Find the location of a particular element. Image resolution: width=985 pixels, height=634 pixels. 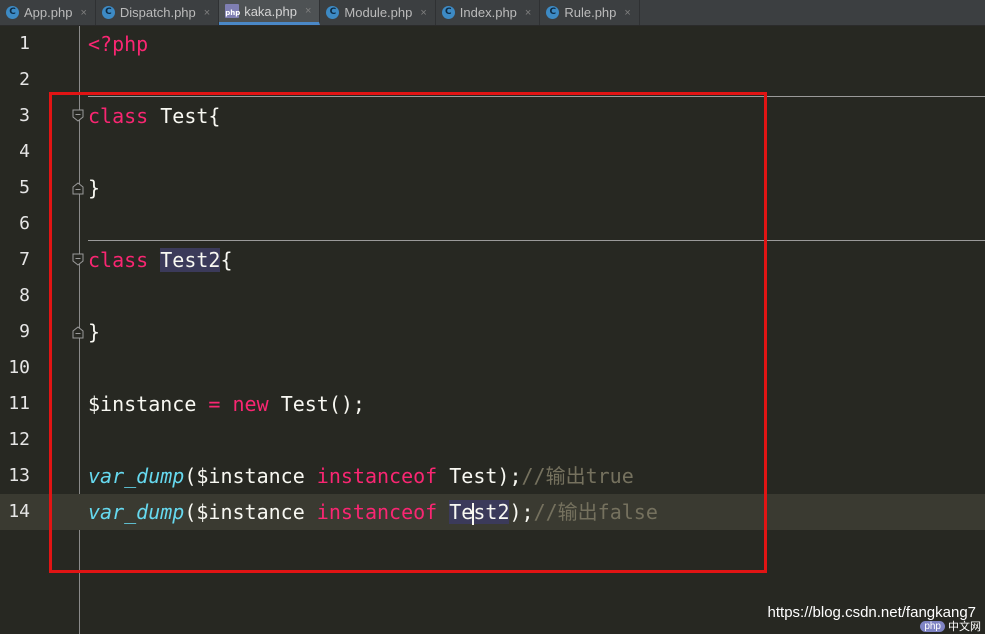

line-number: 5 is located at coordinates (24, 187).